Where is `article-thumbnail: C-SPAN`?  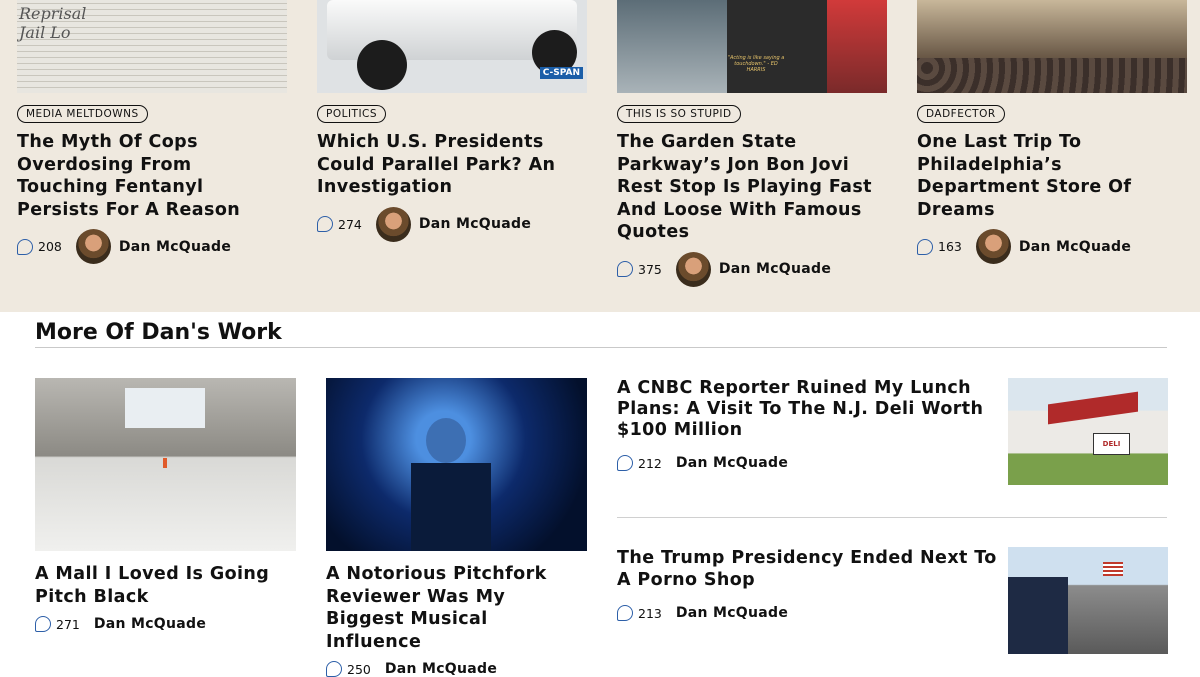 article-thumbnail: C-SPAN is located at coordinates (452, 46).